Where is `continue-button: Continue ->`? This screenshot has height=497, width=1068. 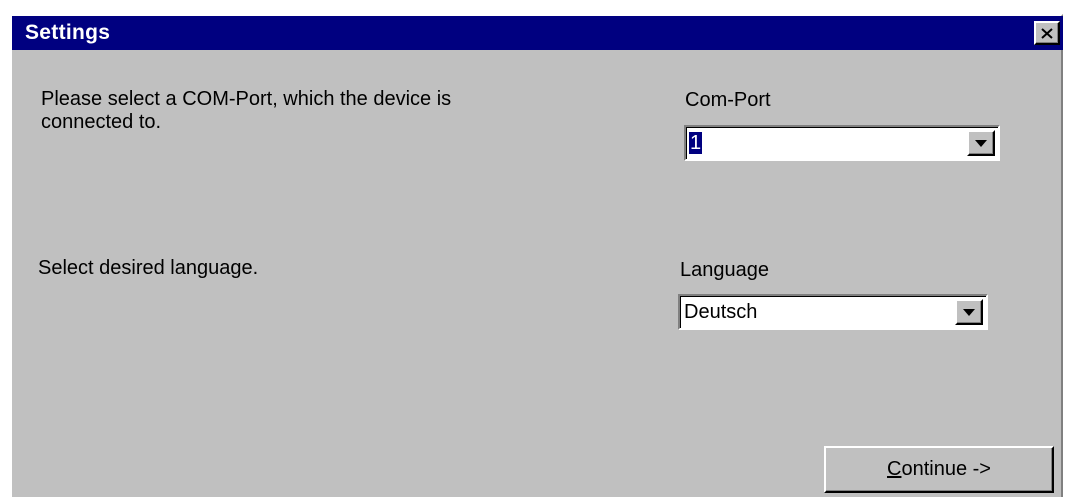 continue-button: Continue -> is located at coordinates (939, 469).